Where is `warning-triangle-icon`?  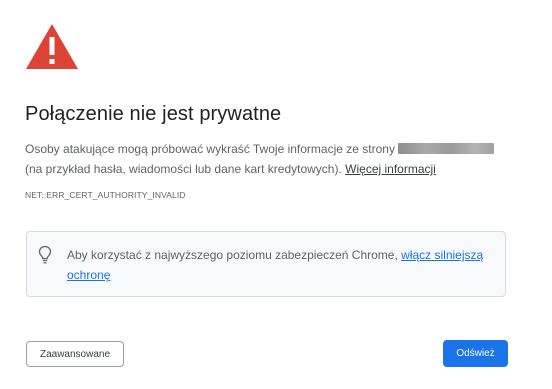
warning-triangle-icon is located at coordinates (52, 46).